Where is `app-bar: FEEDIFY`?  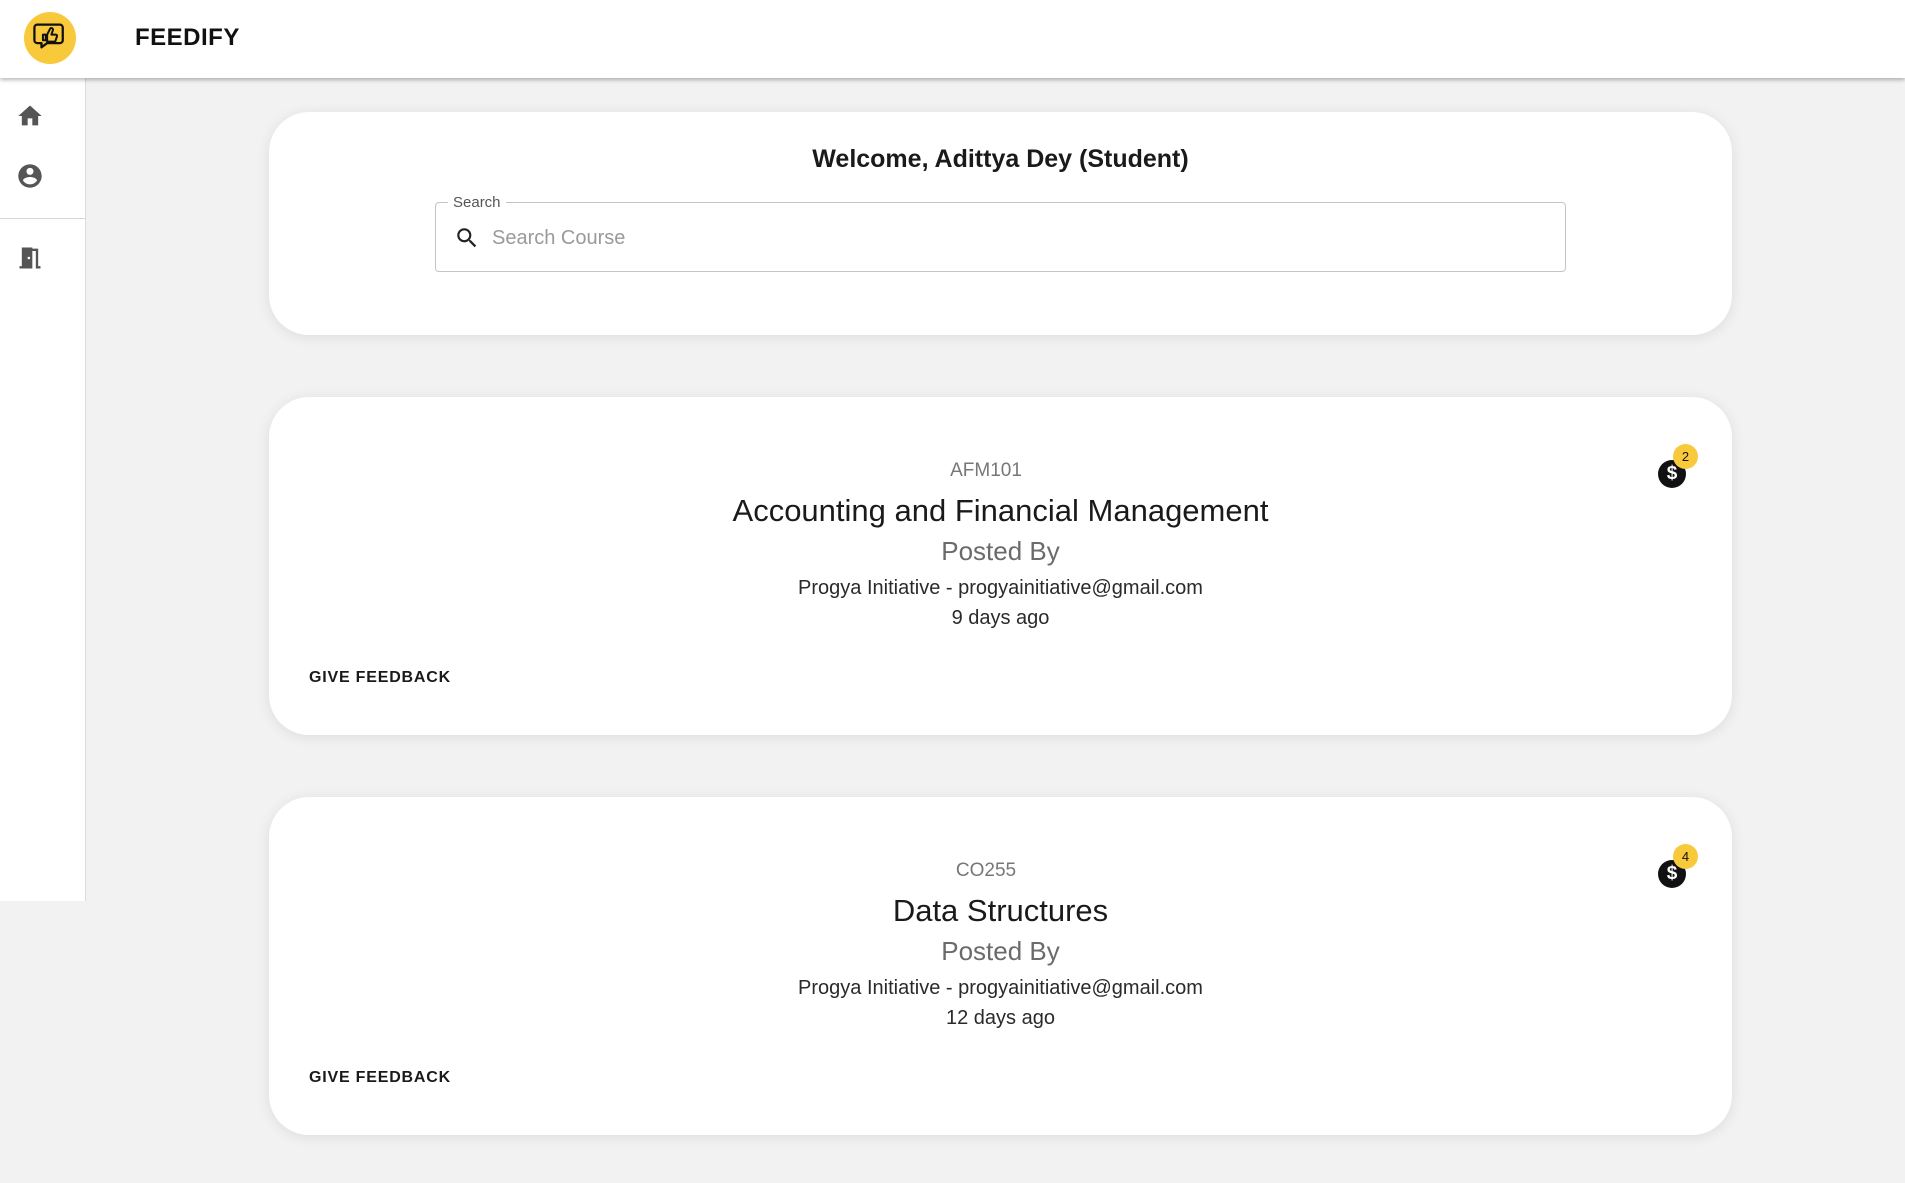 app-bar: FEEDIFY is located at coordinates (952, 39).